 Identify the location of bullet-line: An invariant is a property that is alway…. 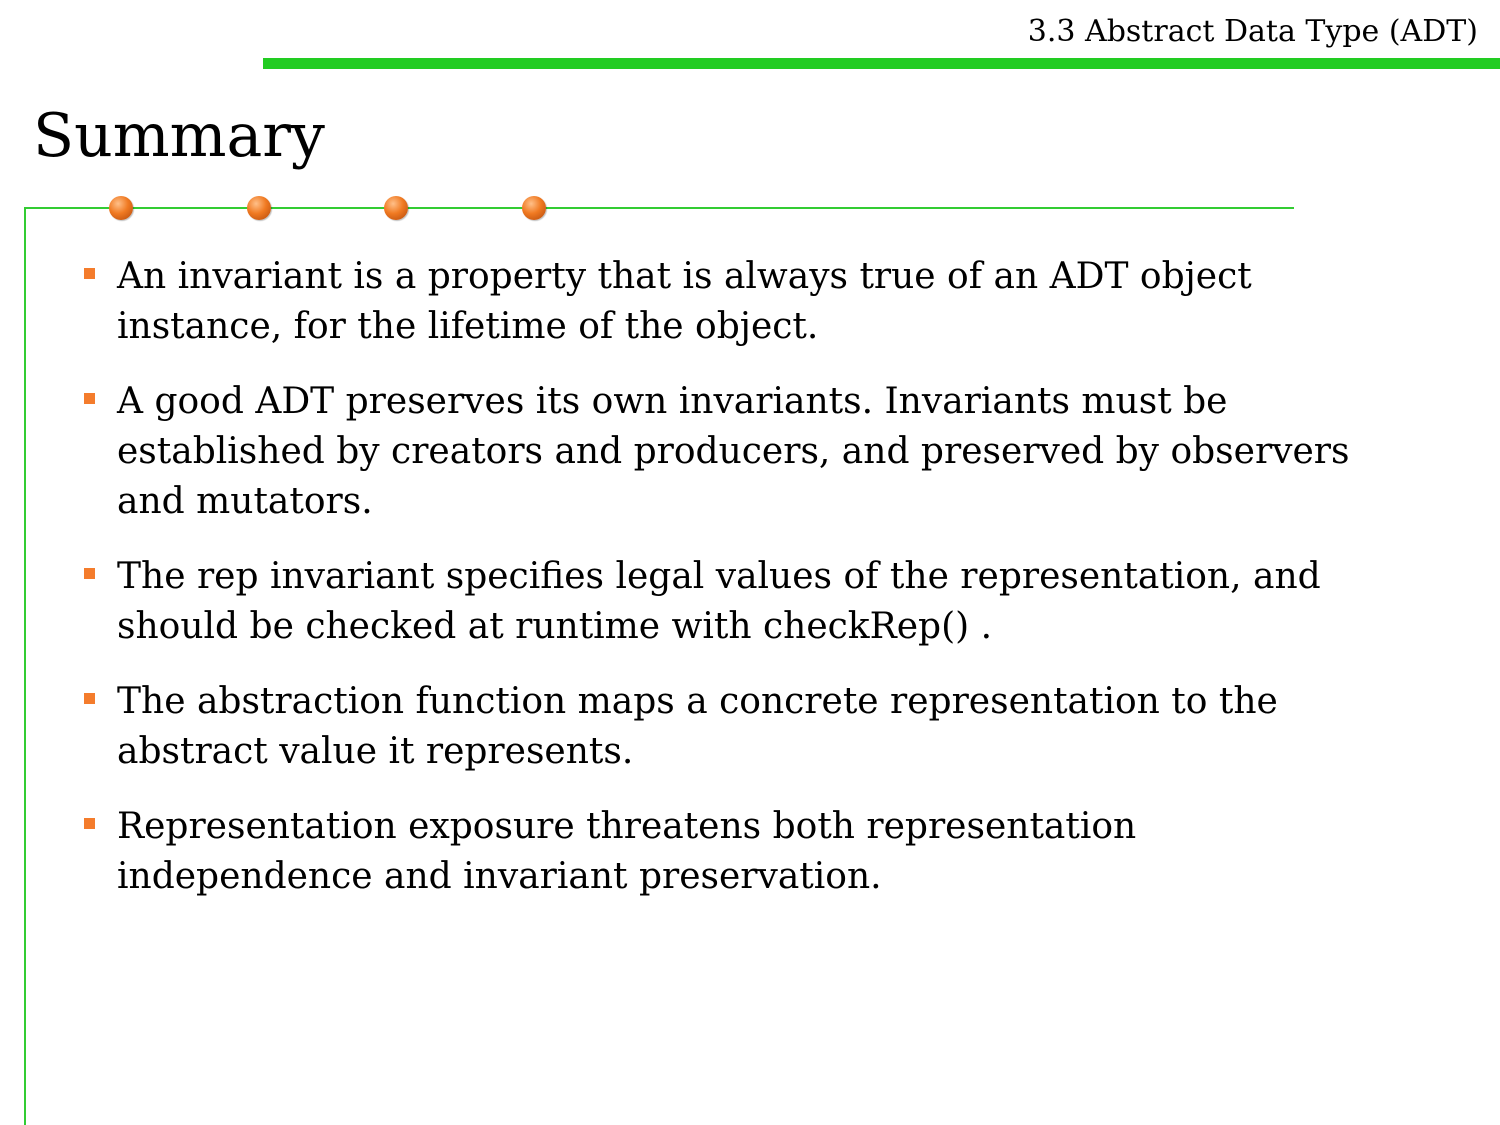
(684, 276).